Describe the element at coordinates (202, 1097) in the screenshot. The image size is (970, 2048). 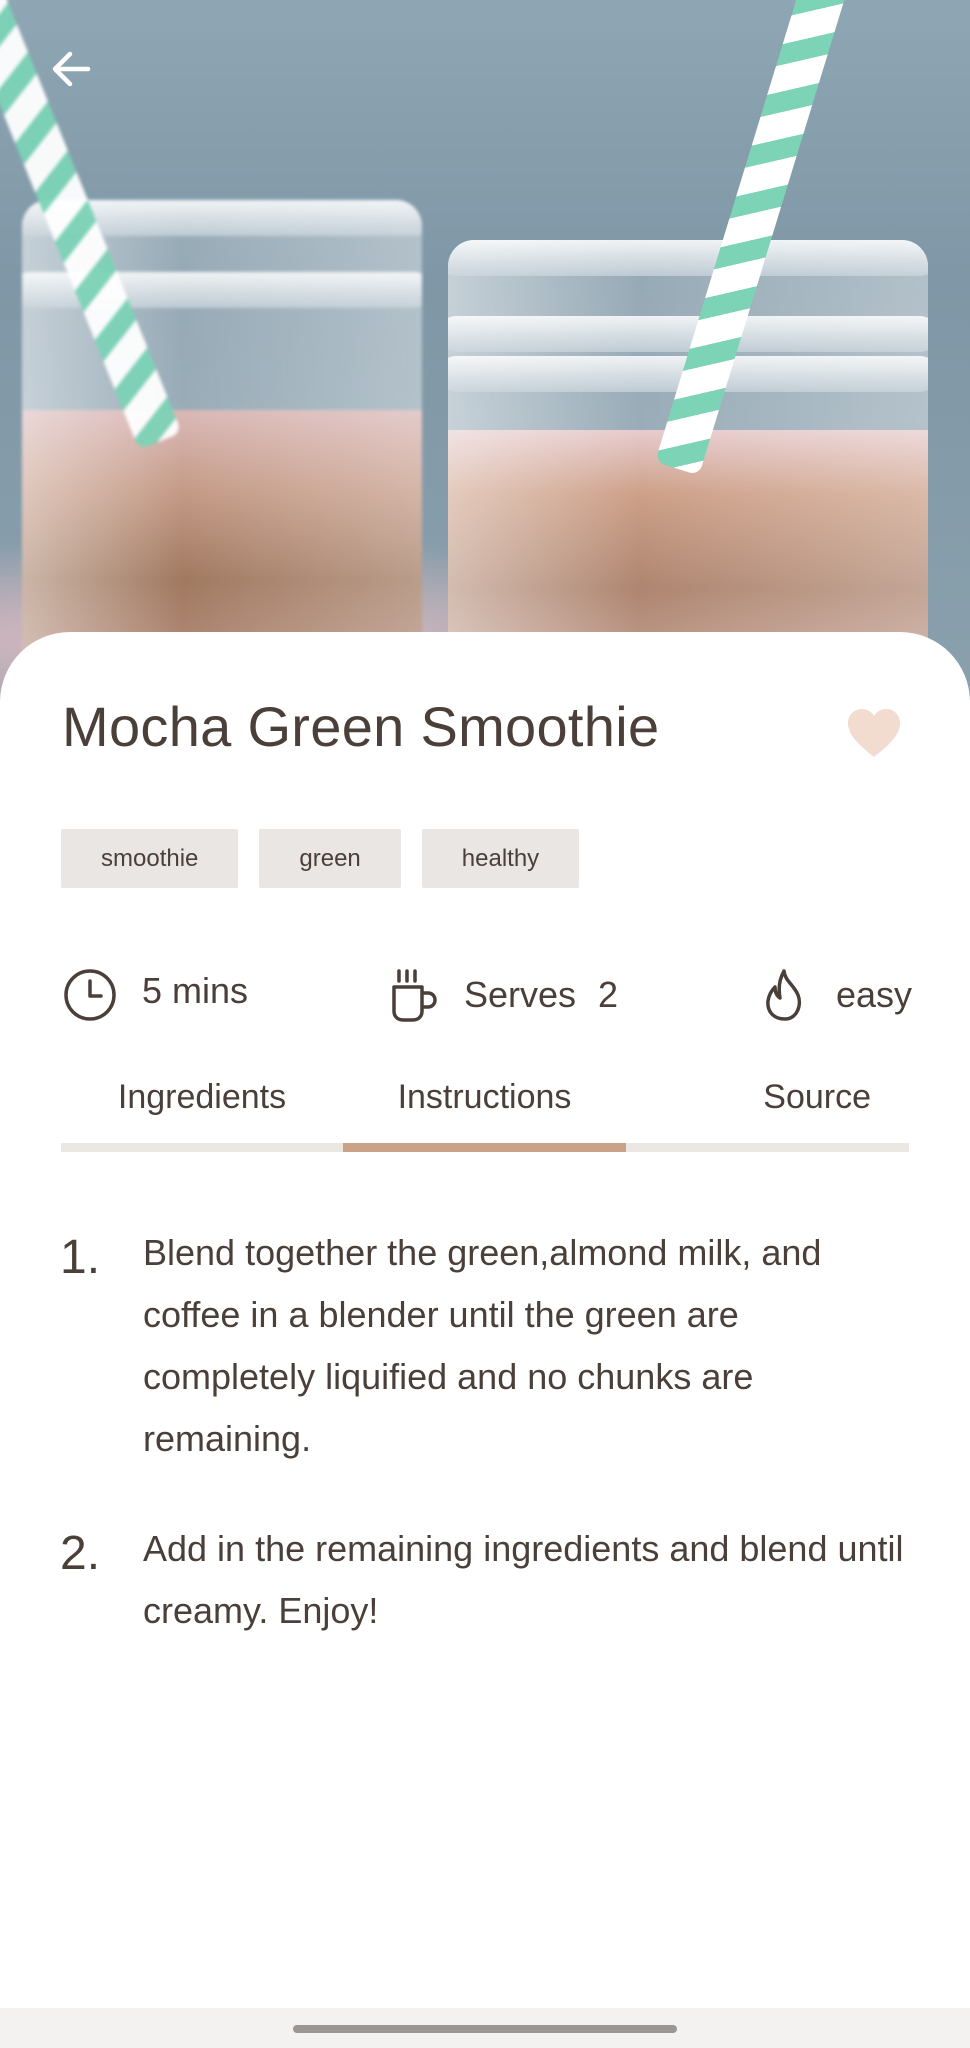
I see `tab-ingredients: Ingredients` at that location.